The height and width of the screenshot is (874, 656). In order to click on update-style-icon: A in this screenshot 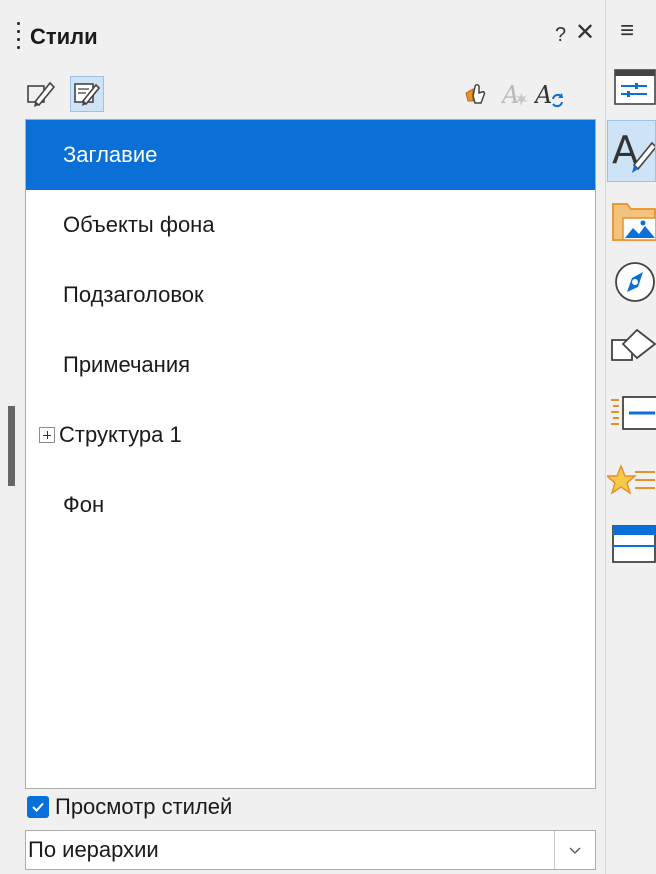, I will do `click(550, 94)`.